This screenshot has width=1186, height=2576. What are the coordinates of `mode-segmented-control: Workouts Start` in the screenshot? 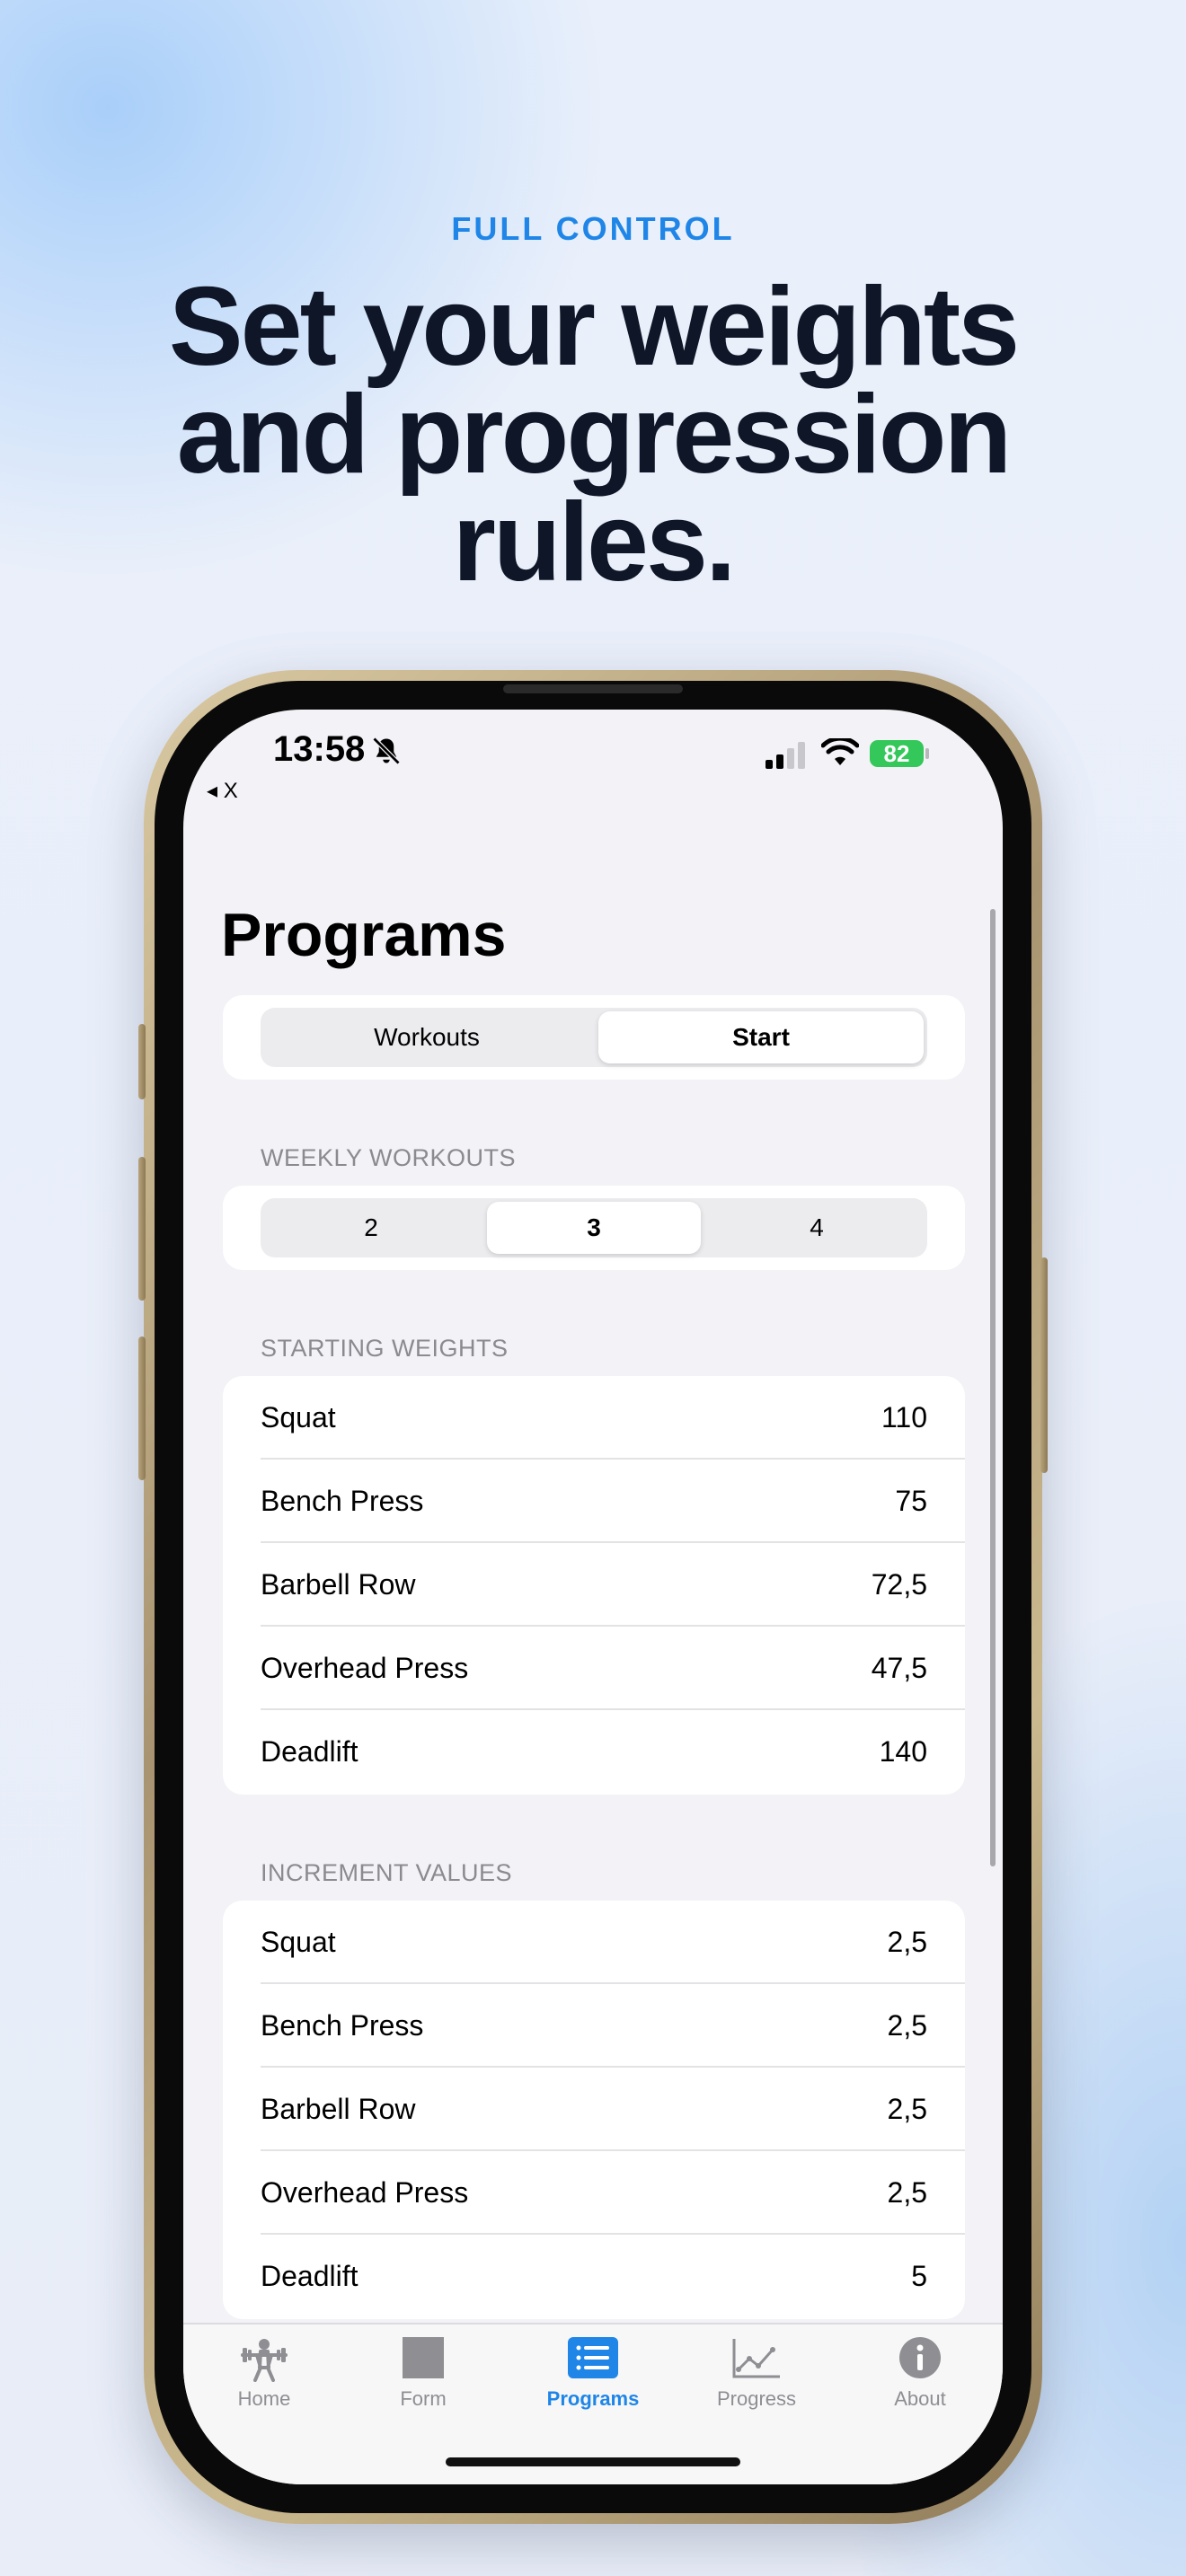 It's located at (594, 1037).